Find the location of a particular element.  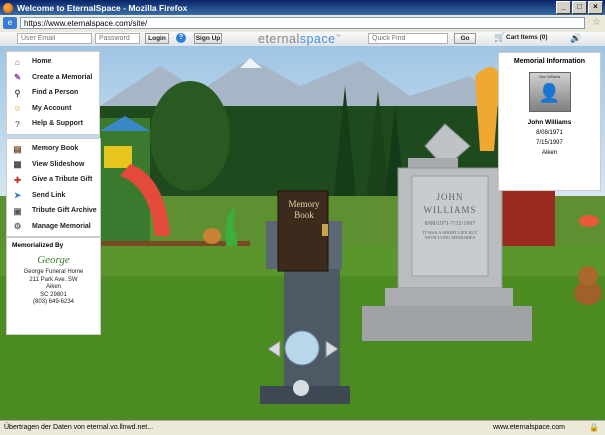

send-icon: ➤ is located at coordinates (17, 195).